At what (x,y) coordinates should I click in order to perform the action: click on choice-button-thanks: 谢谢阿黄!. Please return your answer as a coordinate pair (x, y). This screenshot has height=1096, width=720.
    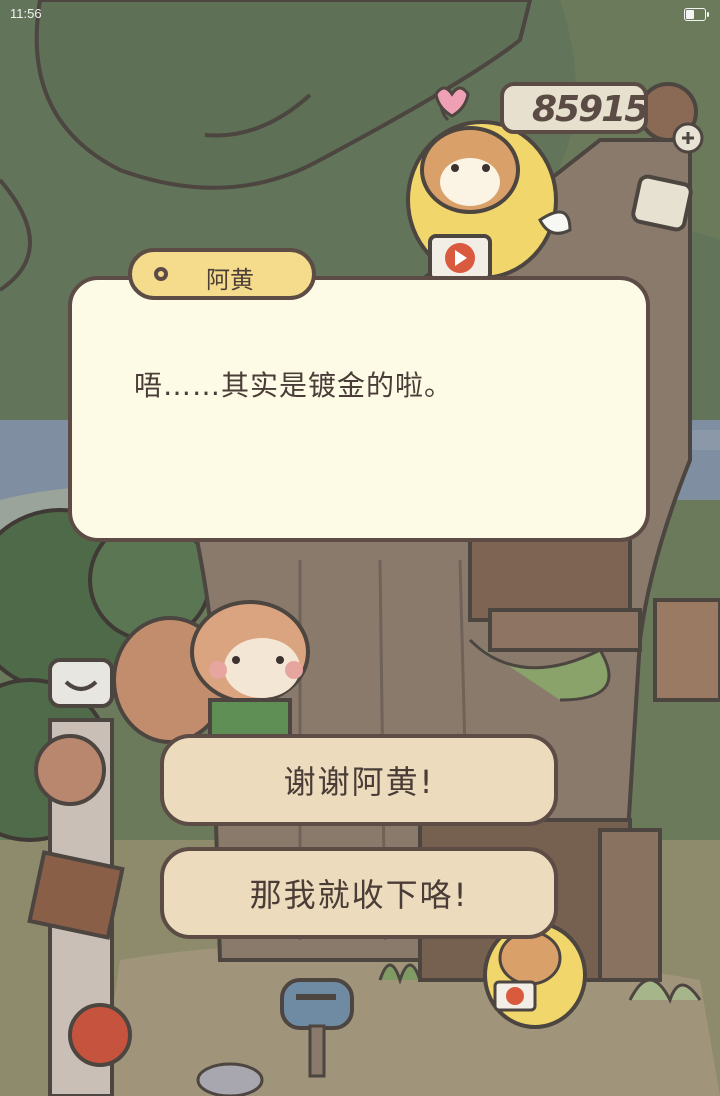
    Looking at the image, I should click on (359, 780).